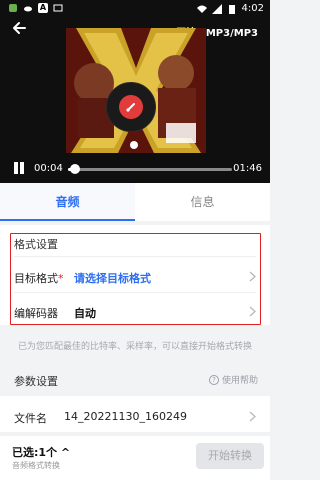 The height and width of the screenshot is (480, 320). What do you see at coordinates (28, 9) in the screenshot?
I see `cloud-icon` at bounding box center [28, 9].